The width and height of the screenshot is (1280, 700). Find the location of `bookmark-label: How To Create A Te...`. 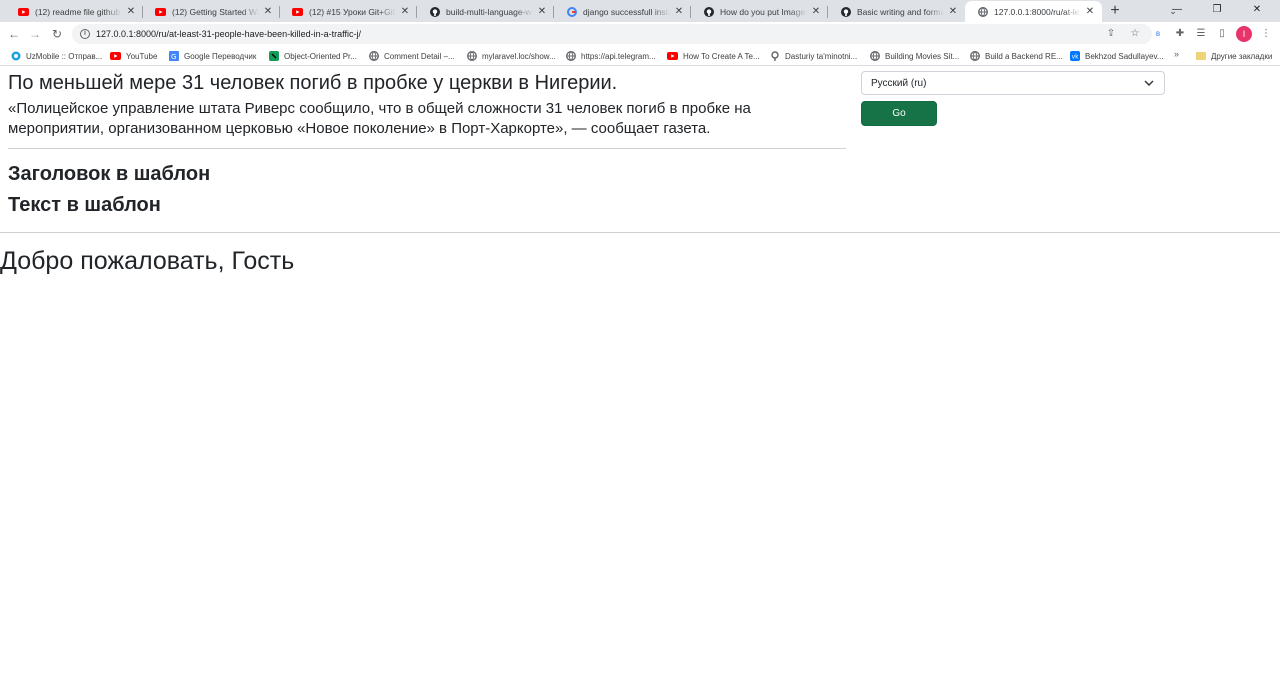

bookmark-label: How To Create A Te... is located at coordinates (721, 56).